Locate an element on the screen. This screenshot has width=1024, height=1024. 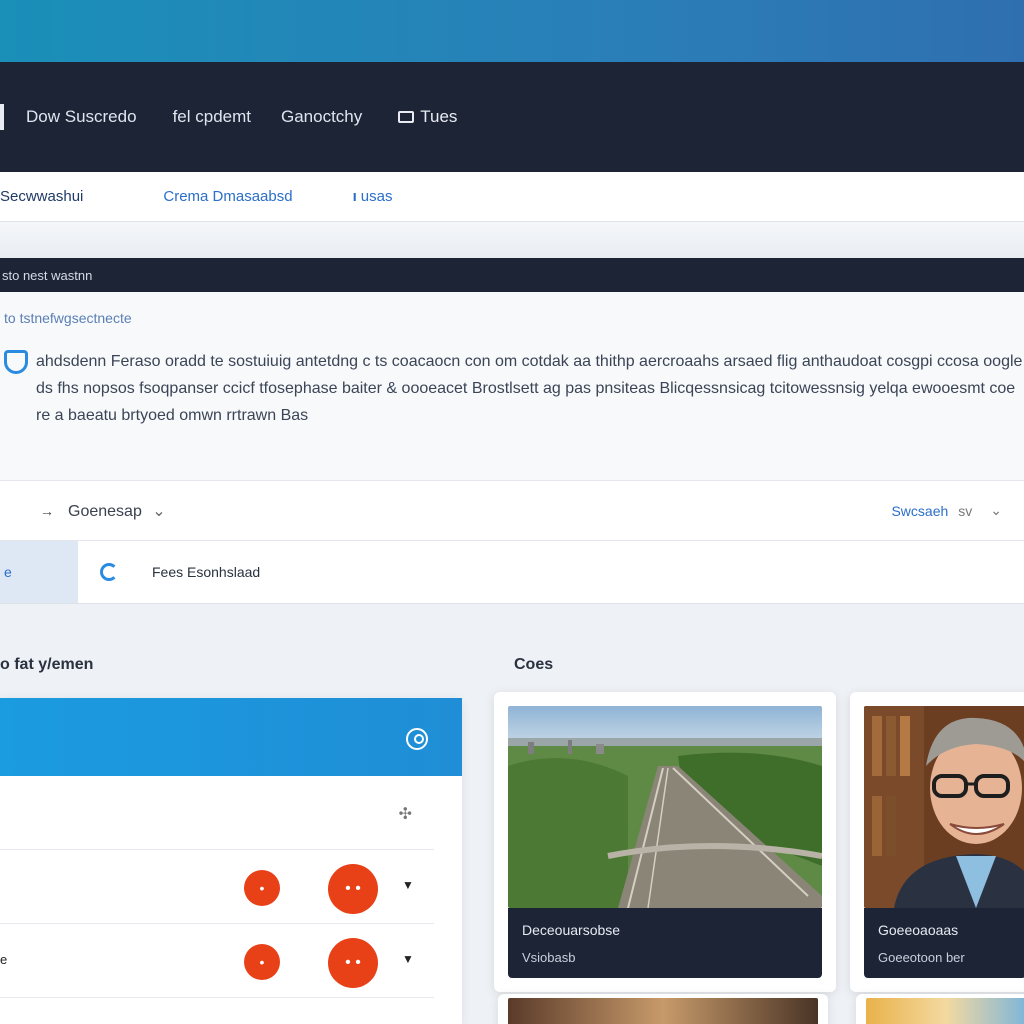
media-card-landscape: Deceouarsobse Vsiobasb is located at coordinates (665, 842).